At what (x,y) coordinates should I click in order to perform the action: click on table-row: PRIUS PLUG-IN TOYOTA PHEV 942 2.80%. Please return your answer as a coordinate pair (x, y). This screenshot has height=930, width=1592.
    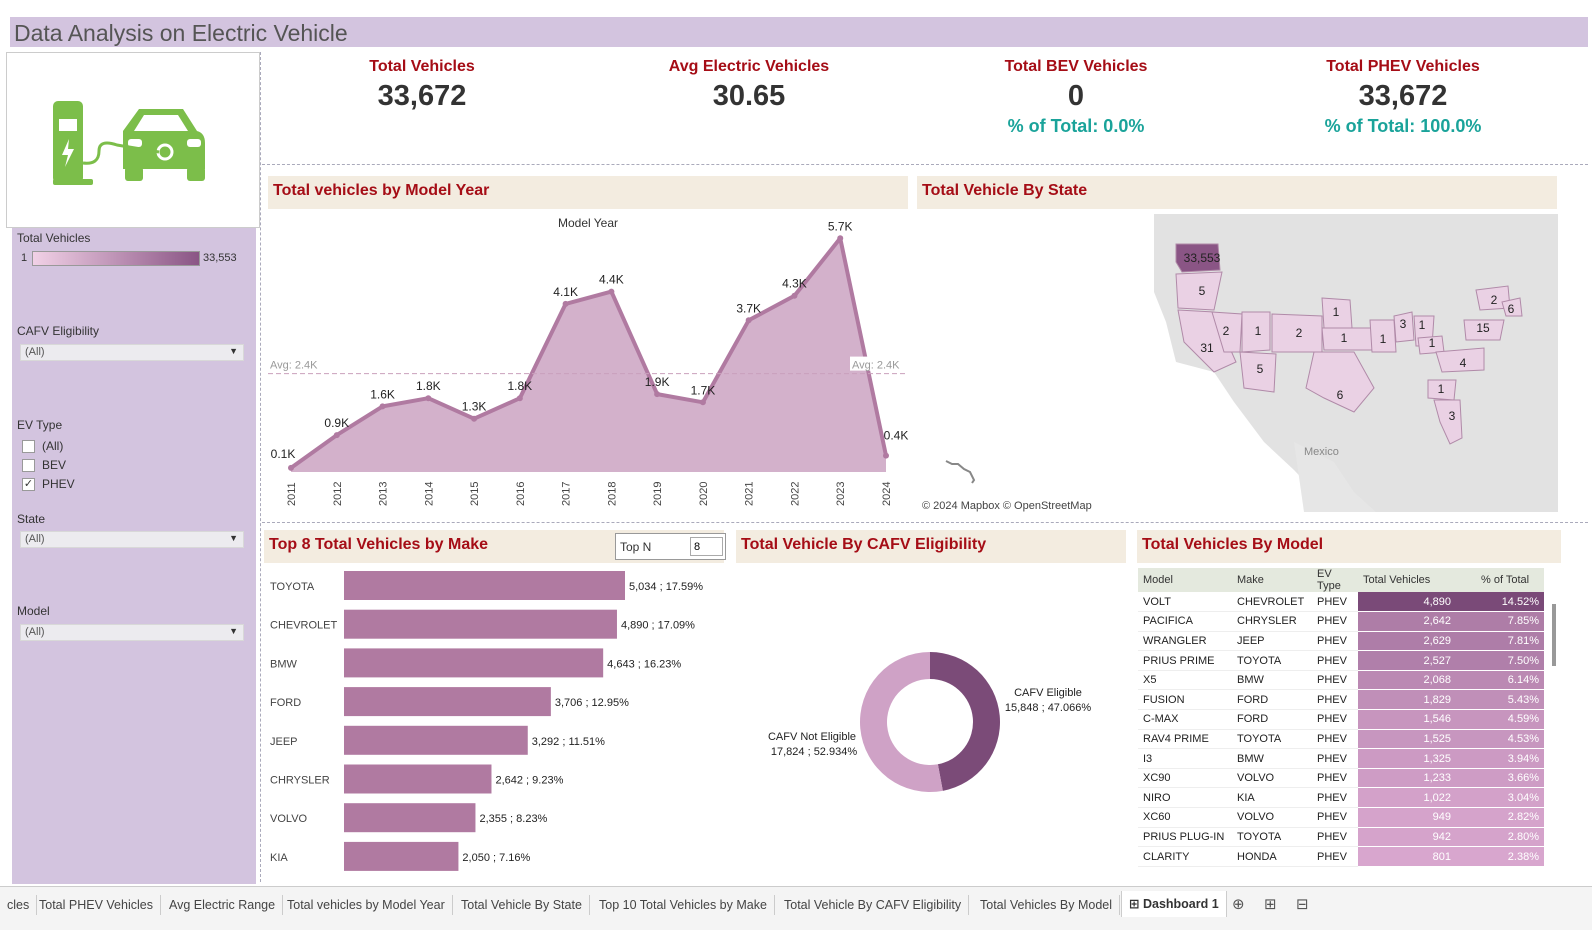
    Looking at the image, I should click on (1341, 837).